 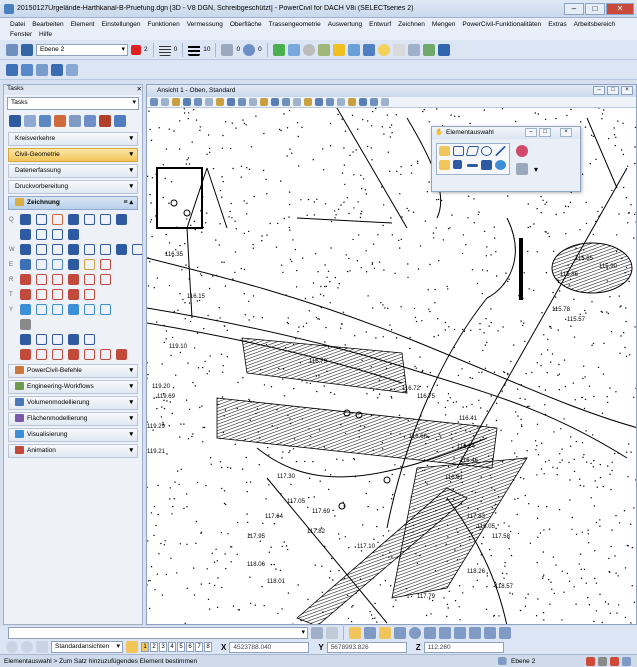 What do you see at coordinates (626, 661) in the screenshot?
I see `properties-icon` at bounding box center [626, 661].